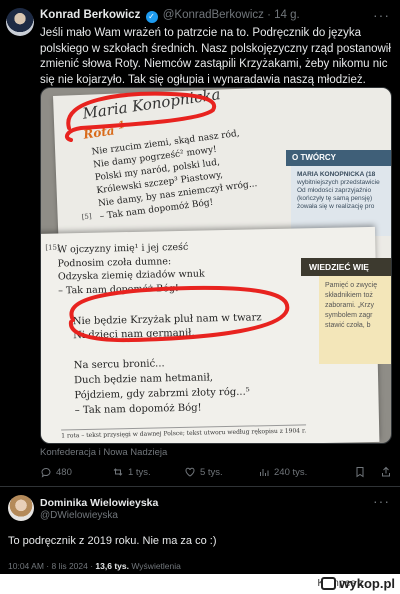 This screenshot has width=400, height=594. What do you see at coordinates (200, 584) in the screenshot?
I see `wykop-footer: Kempes z wykop.pl` at bounding box center [200, 584].